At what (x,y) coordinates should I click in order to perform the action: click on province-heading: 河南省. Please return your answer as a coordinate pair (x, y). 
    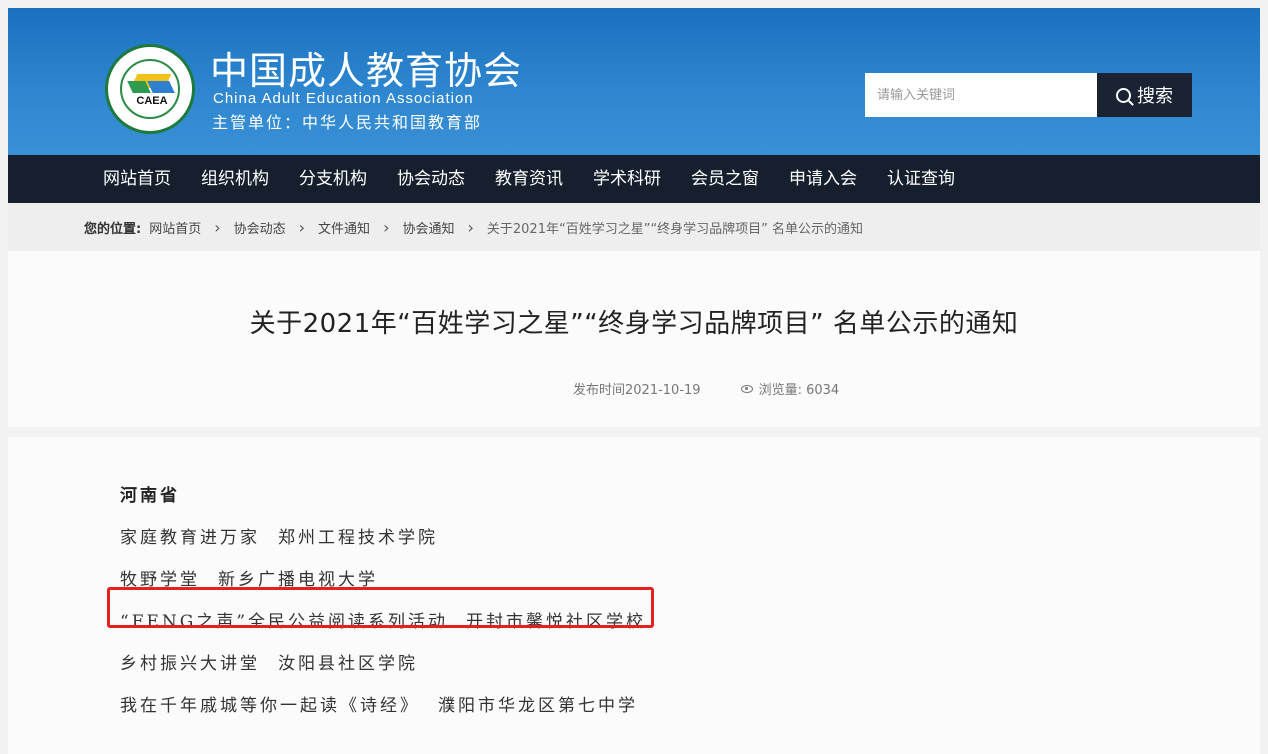
    Looking at the image, I should click on (150, 496).